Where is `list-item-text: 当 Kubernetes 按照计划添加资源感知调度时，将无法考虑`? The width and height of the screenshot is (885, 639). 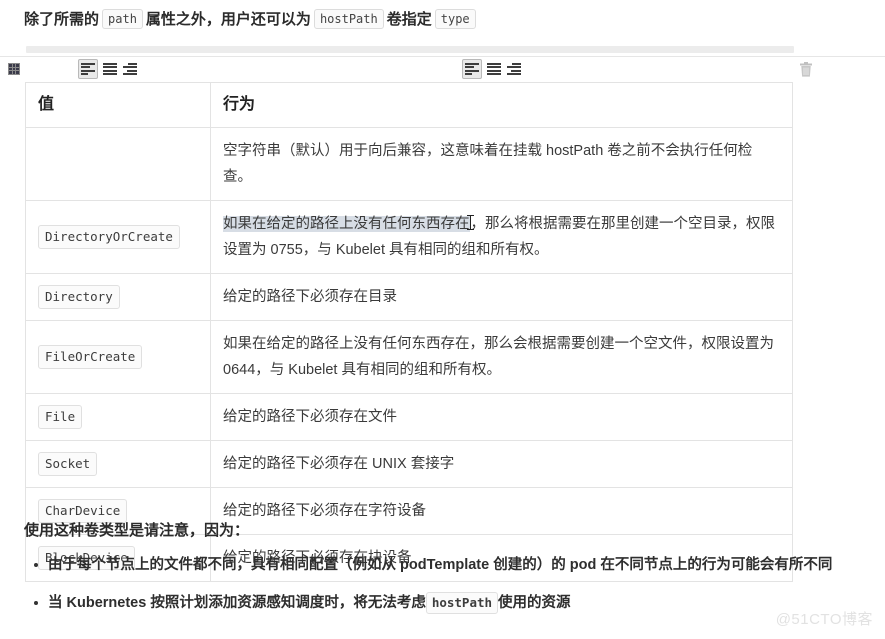 list-item-text: 当 Kubernetes 按照计划添加资源感知调度时，将无法考虑 is located at coordinates (237, 603).